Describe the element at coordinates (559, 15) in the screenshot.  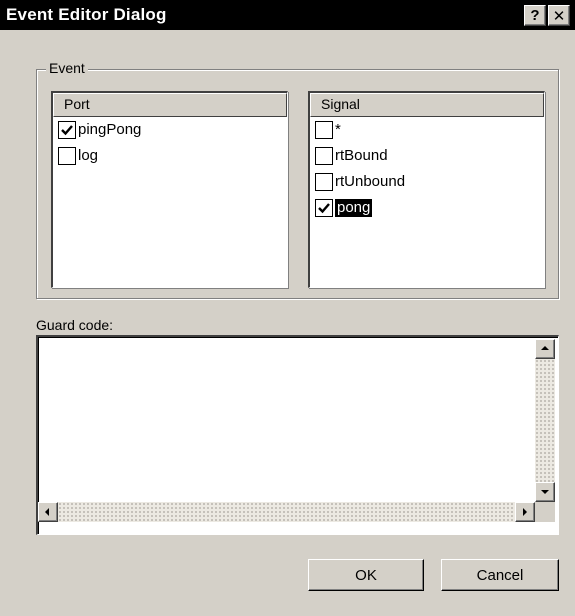
I see `close-button: ✕` at that location.